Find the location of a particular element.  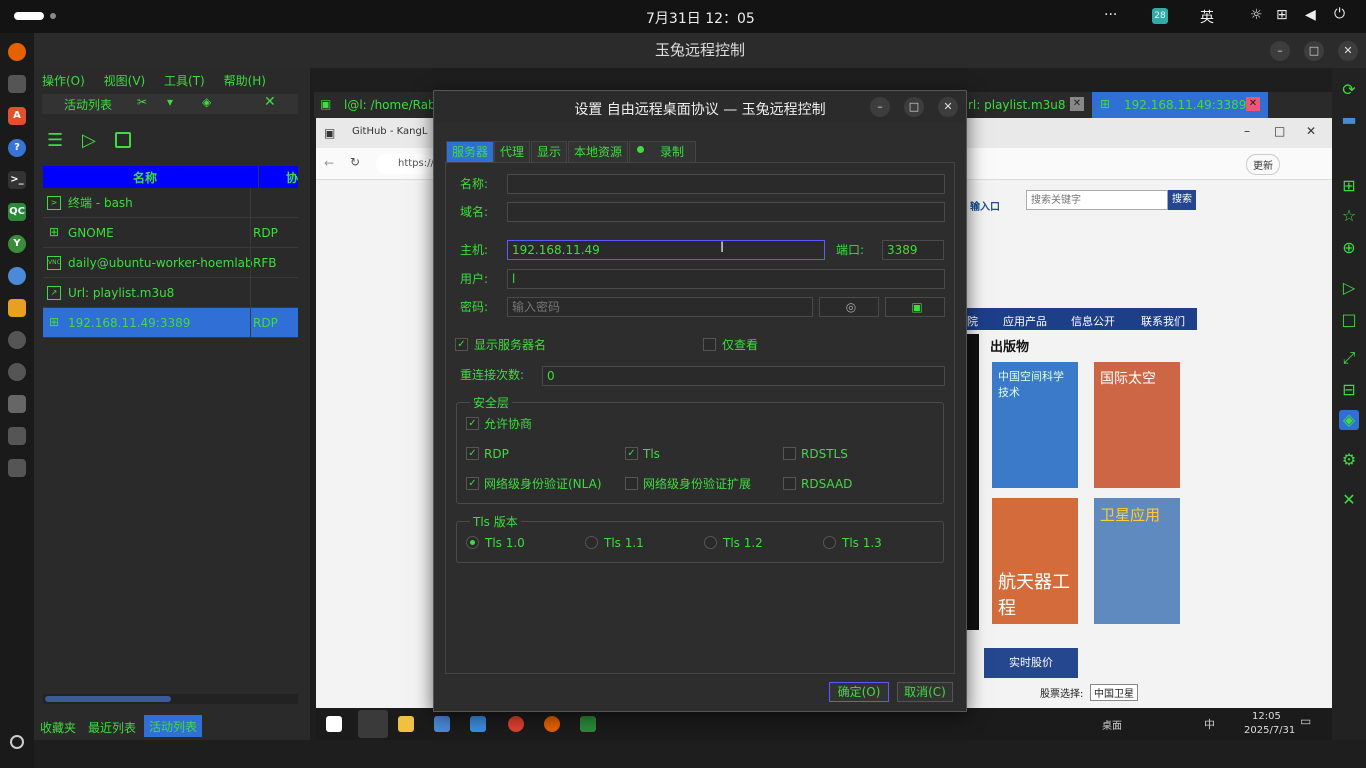

terminal-icon: >_ is located at coordinates (17, 180).